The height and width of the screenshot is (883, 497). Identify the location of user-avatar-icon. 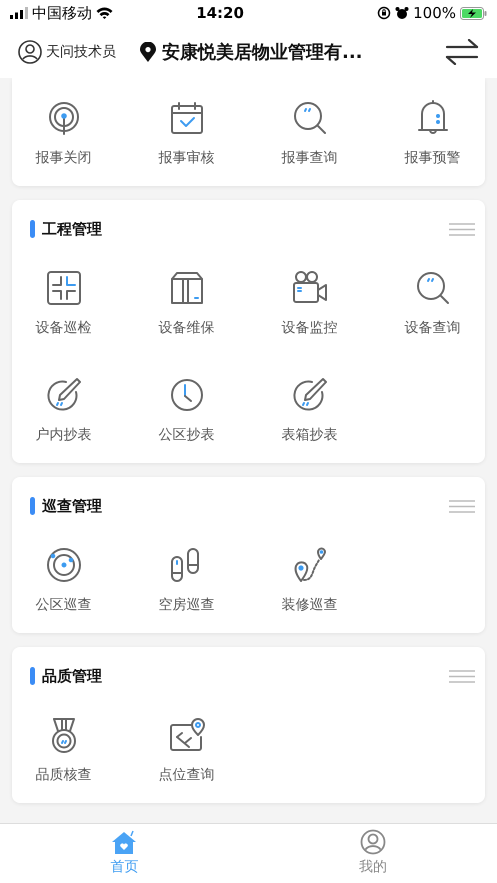
(30, 52).